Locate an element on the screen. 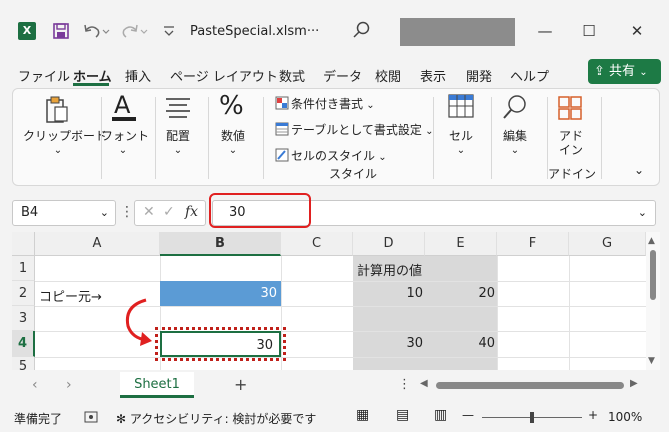 Image resolution: width=669 pixels, height=432 pixels. sheet-tab-bar: ‹ › + ⋮ ◀ ▶ is located at coordinates (336, 386).